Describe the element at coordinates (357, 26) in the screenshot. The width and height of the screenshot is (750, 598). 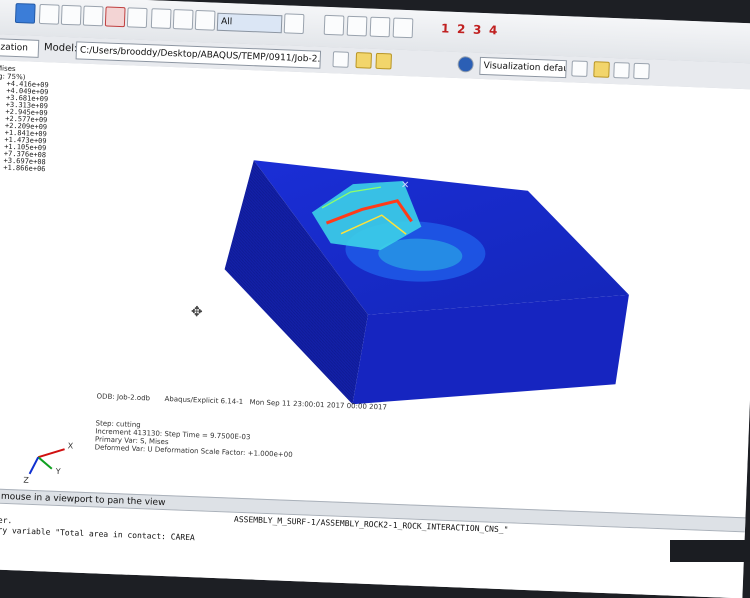
I see `view-back-icon` at that location.